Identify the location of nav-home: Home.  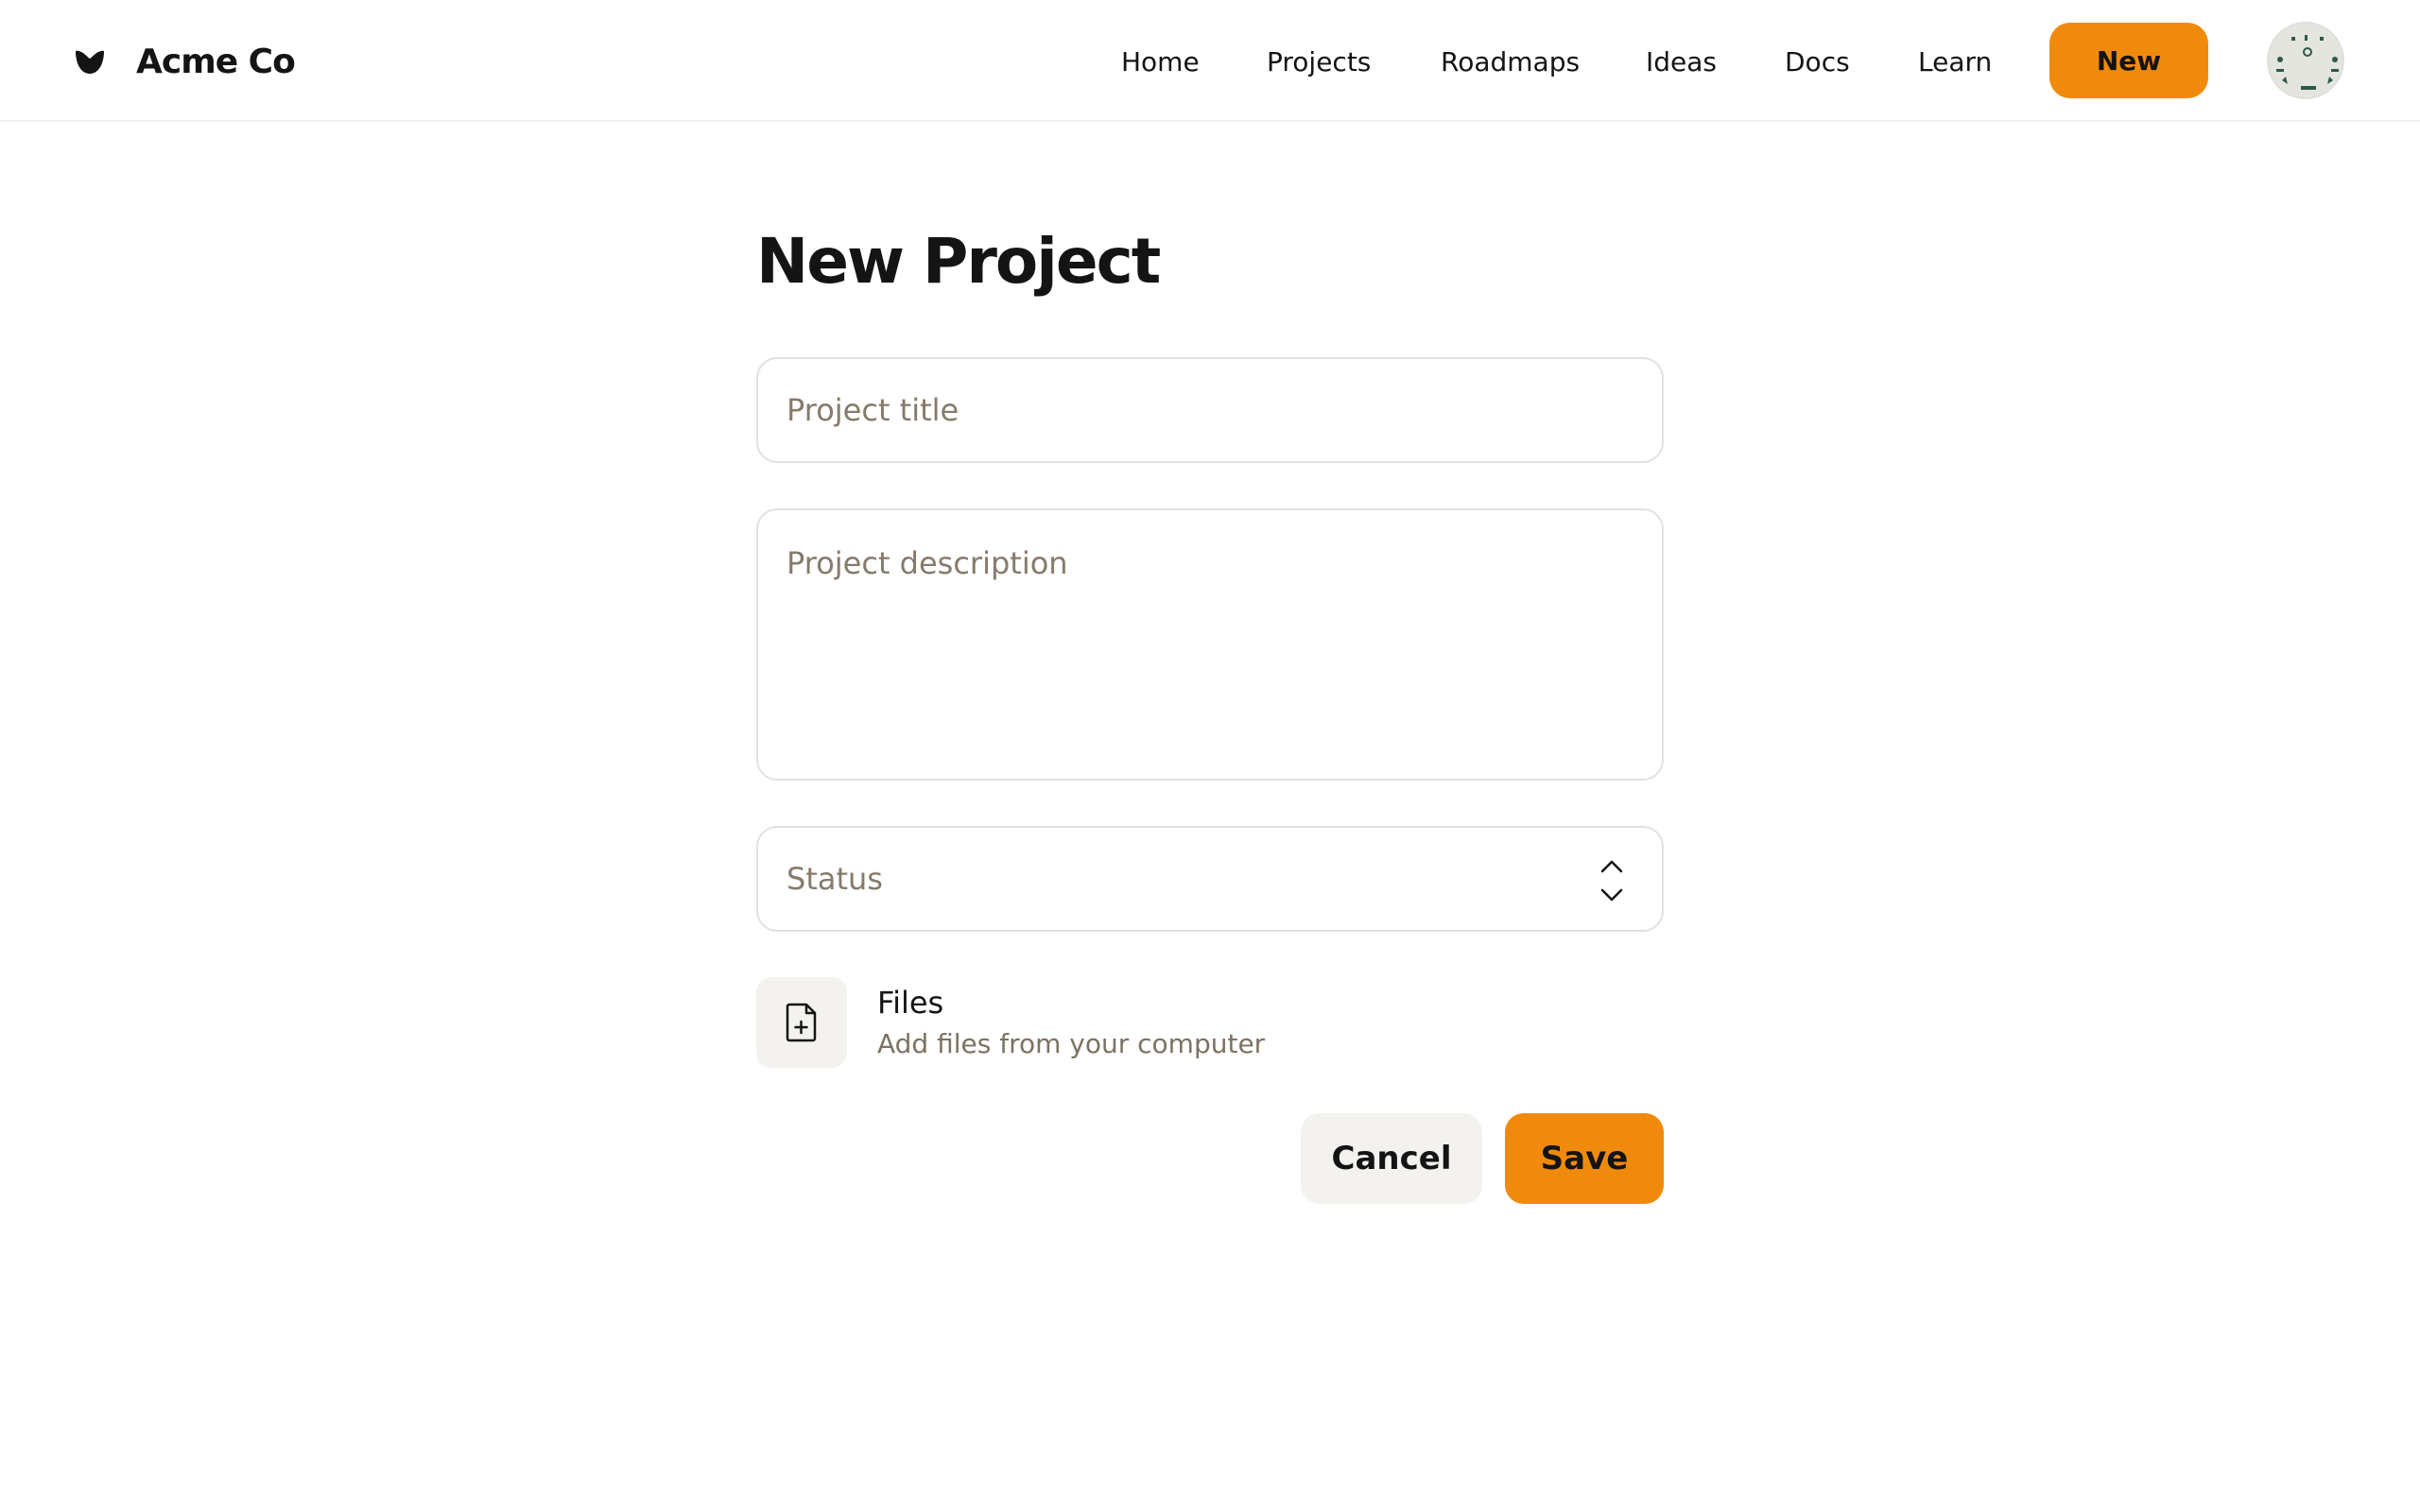
(1160, 61).